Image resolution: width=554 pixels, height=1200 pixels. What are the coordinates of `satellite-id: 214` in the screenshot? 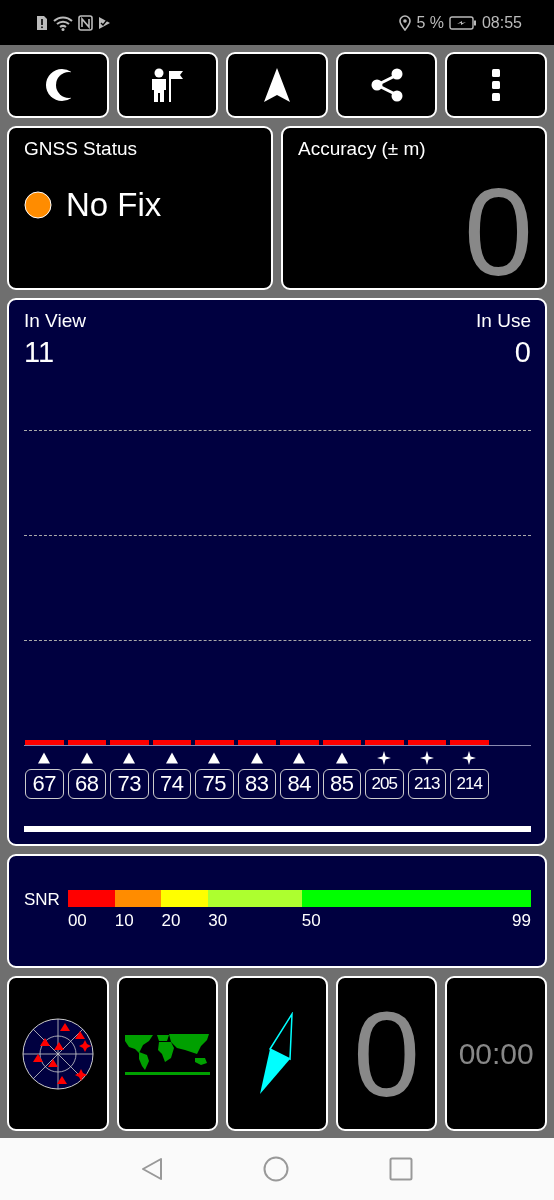 It's located at (469, 783).